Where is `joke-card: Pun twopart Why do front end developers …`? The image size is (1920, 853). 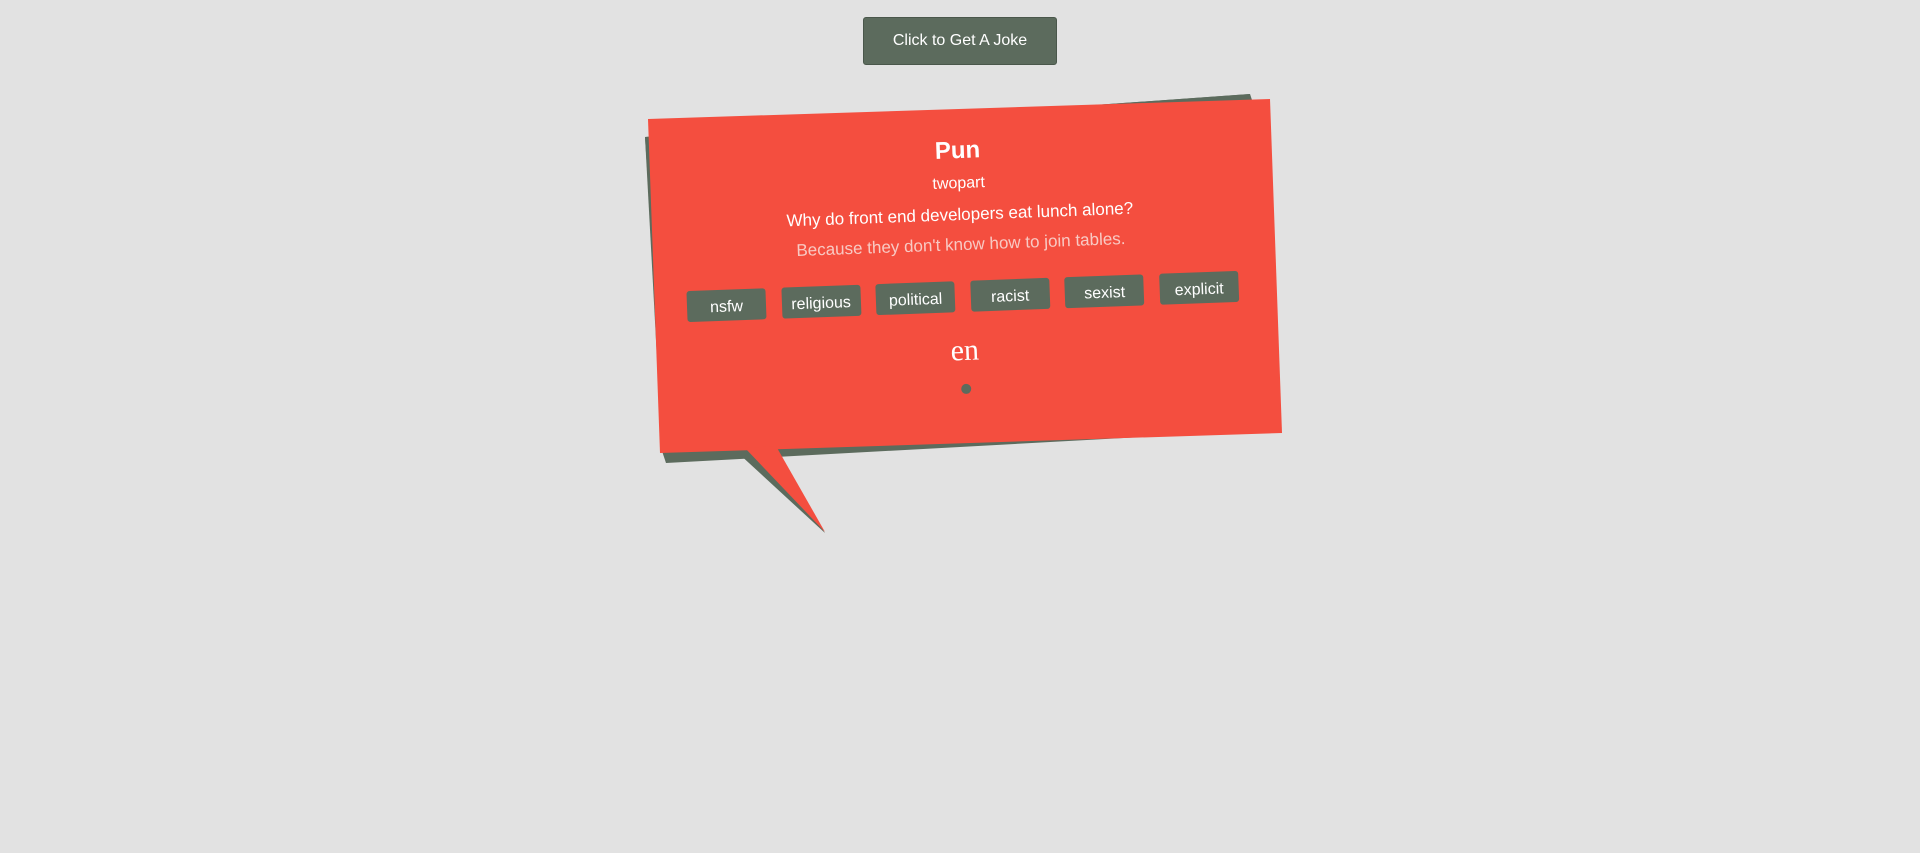
joke-card: Pun twopart Why do front end developers … is located at coordinates (962, 274).